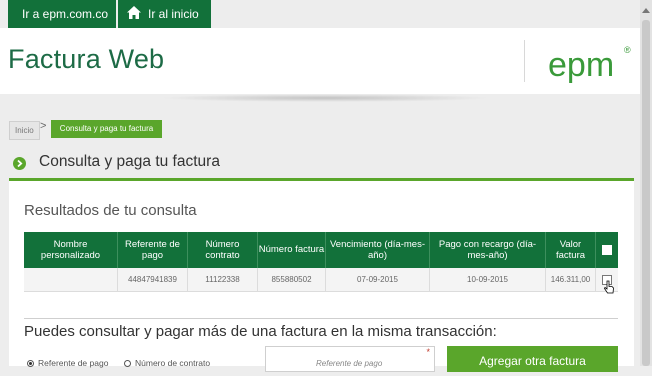  Describe the element at coordinates (292, 280) in the screenshot. I see `cell-factura: 855880502` at that location.